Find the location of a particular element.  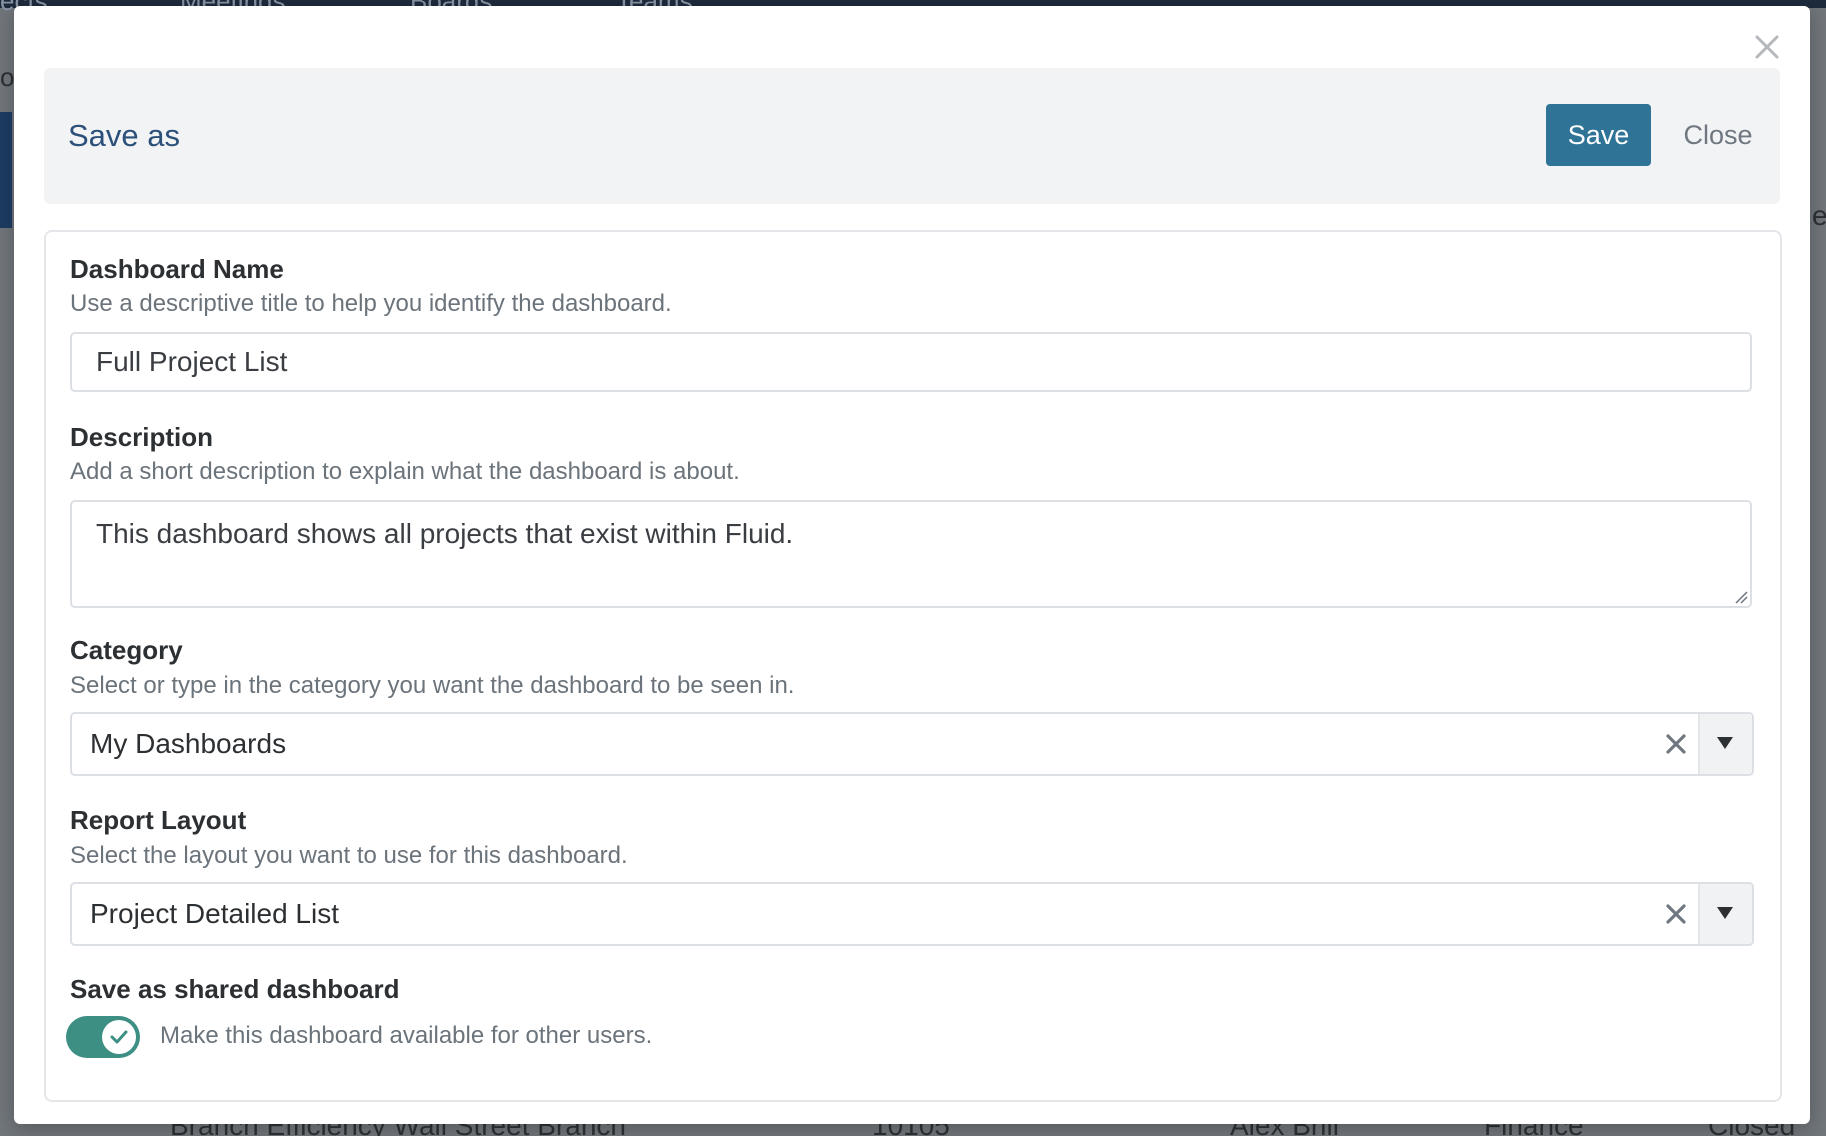

close-icon is located at coordinates (1767, 47).